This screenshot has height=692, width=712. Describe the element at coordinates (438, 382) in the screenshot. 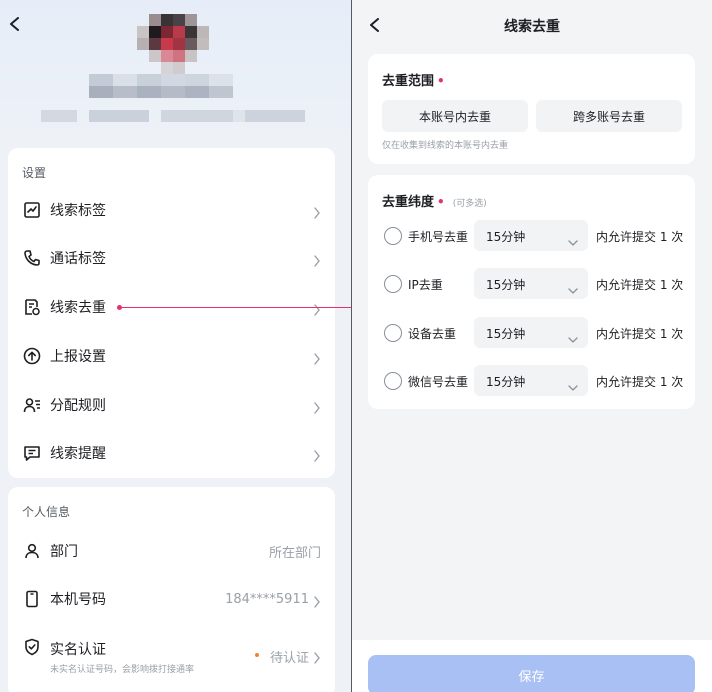

I see `dimension-label: 微信号去重` at that location.